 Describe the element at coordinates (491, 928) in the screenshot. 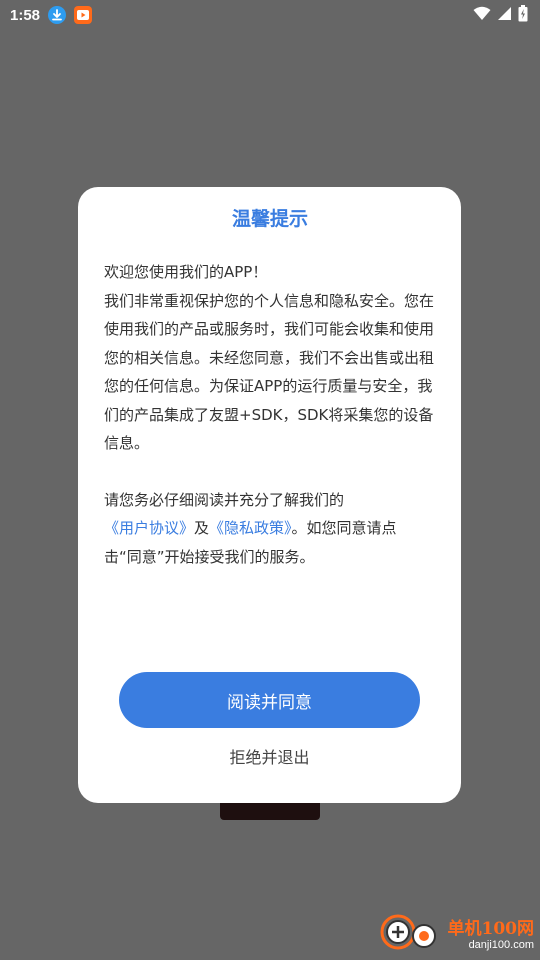

I see `watermark-brand: 单机100网` at that location.